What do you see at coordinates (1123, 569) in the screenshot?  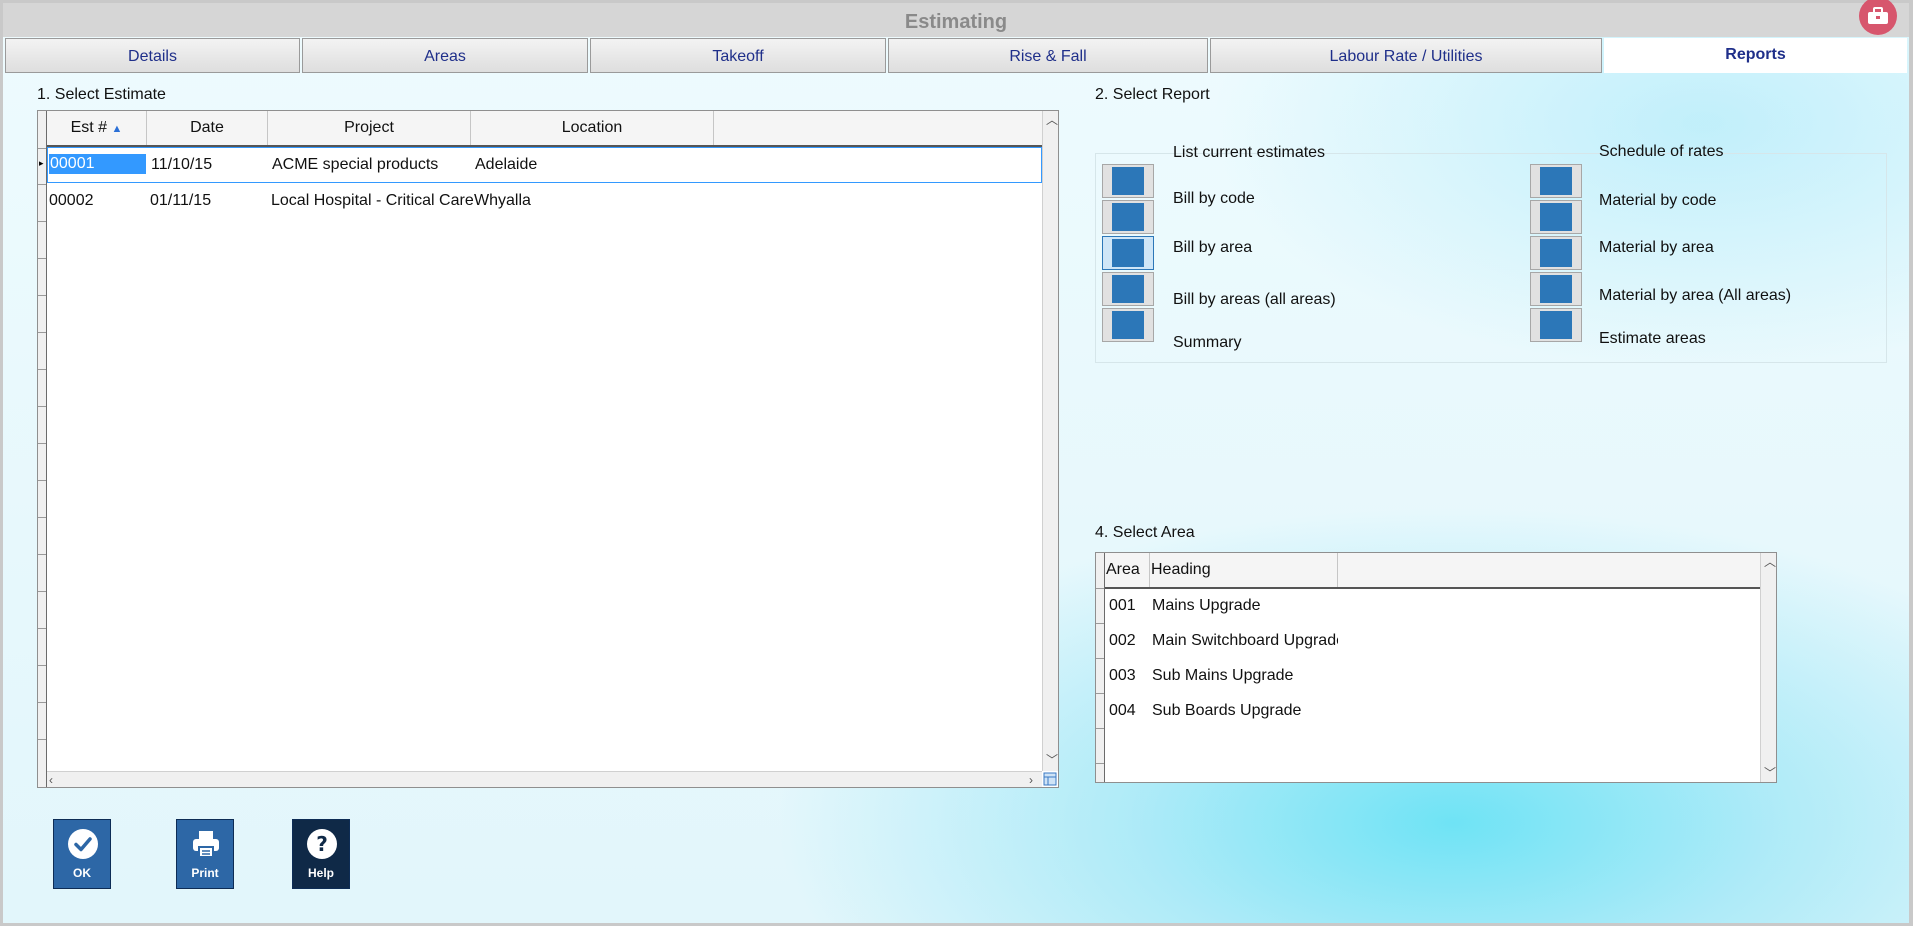 I see `column-label: Area` at bounding box center [1123, 569].